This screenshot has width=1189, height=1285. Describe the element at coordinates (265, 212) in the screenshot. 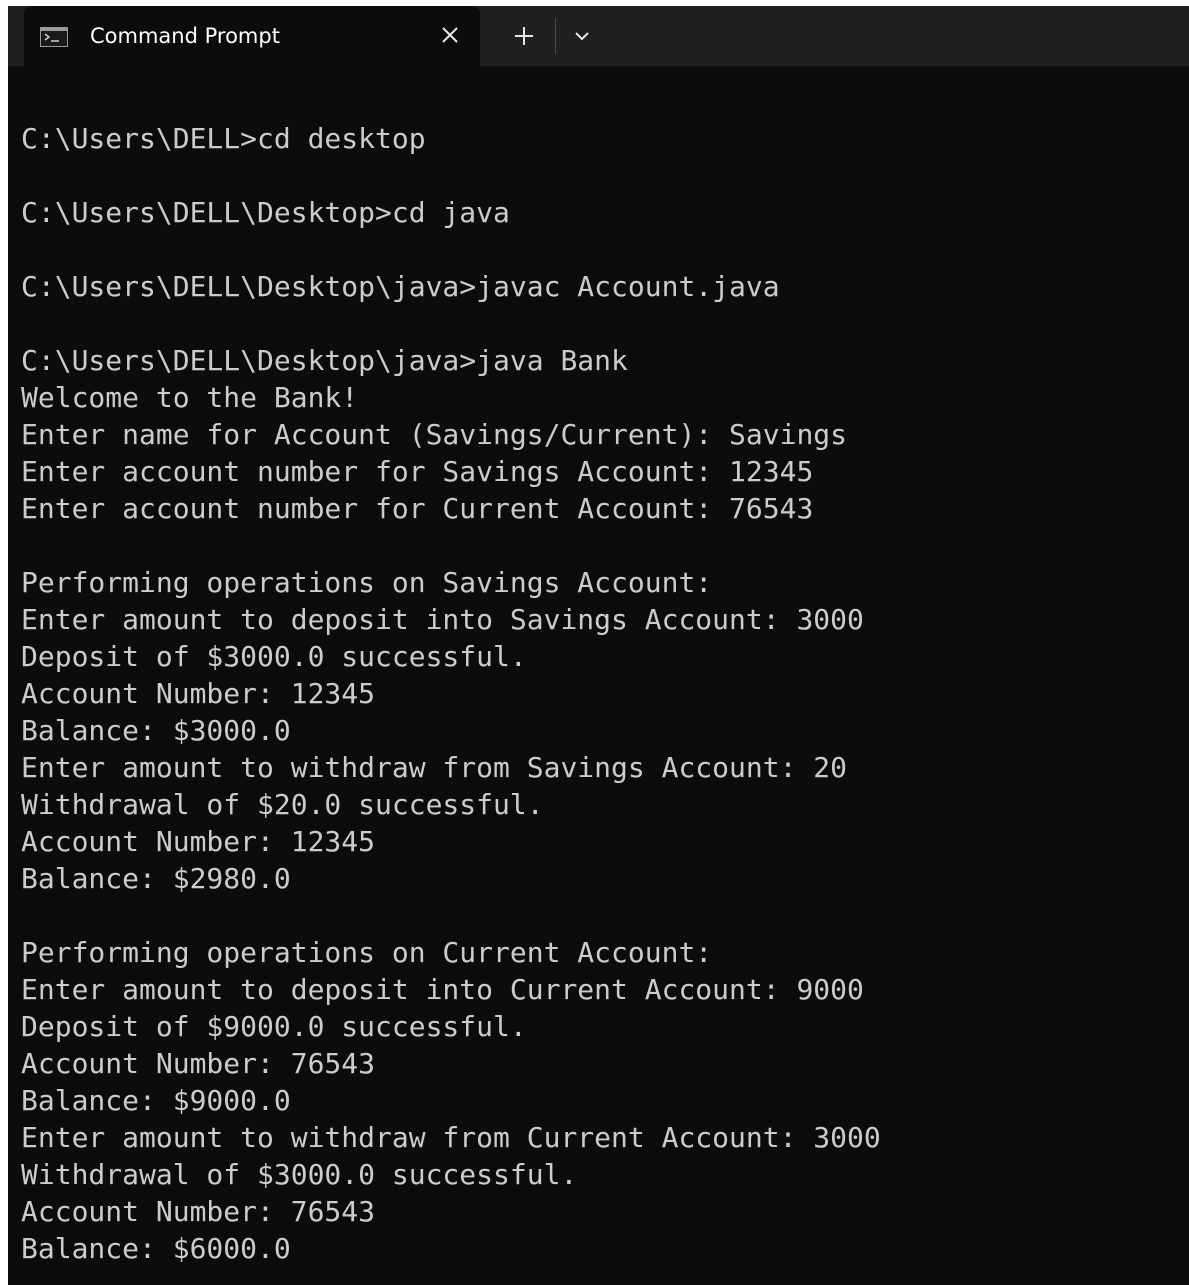

I see `console-line: C:\Users\DELL\Desktop>cd java` at that location.